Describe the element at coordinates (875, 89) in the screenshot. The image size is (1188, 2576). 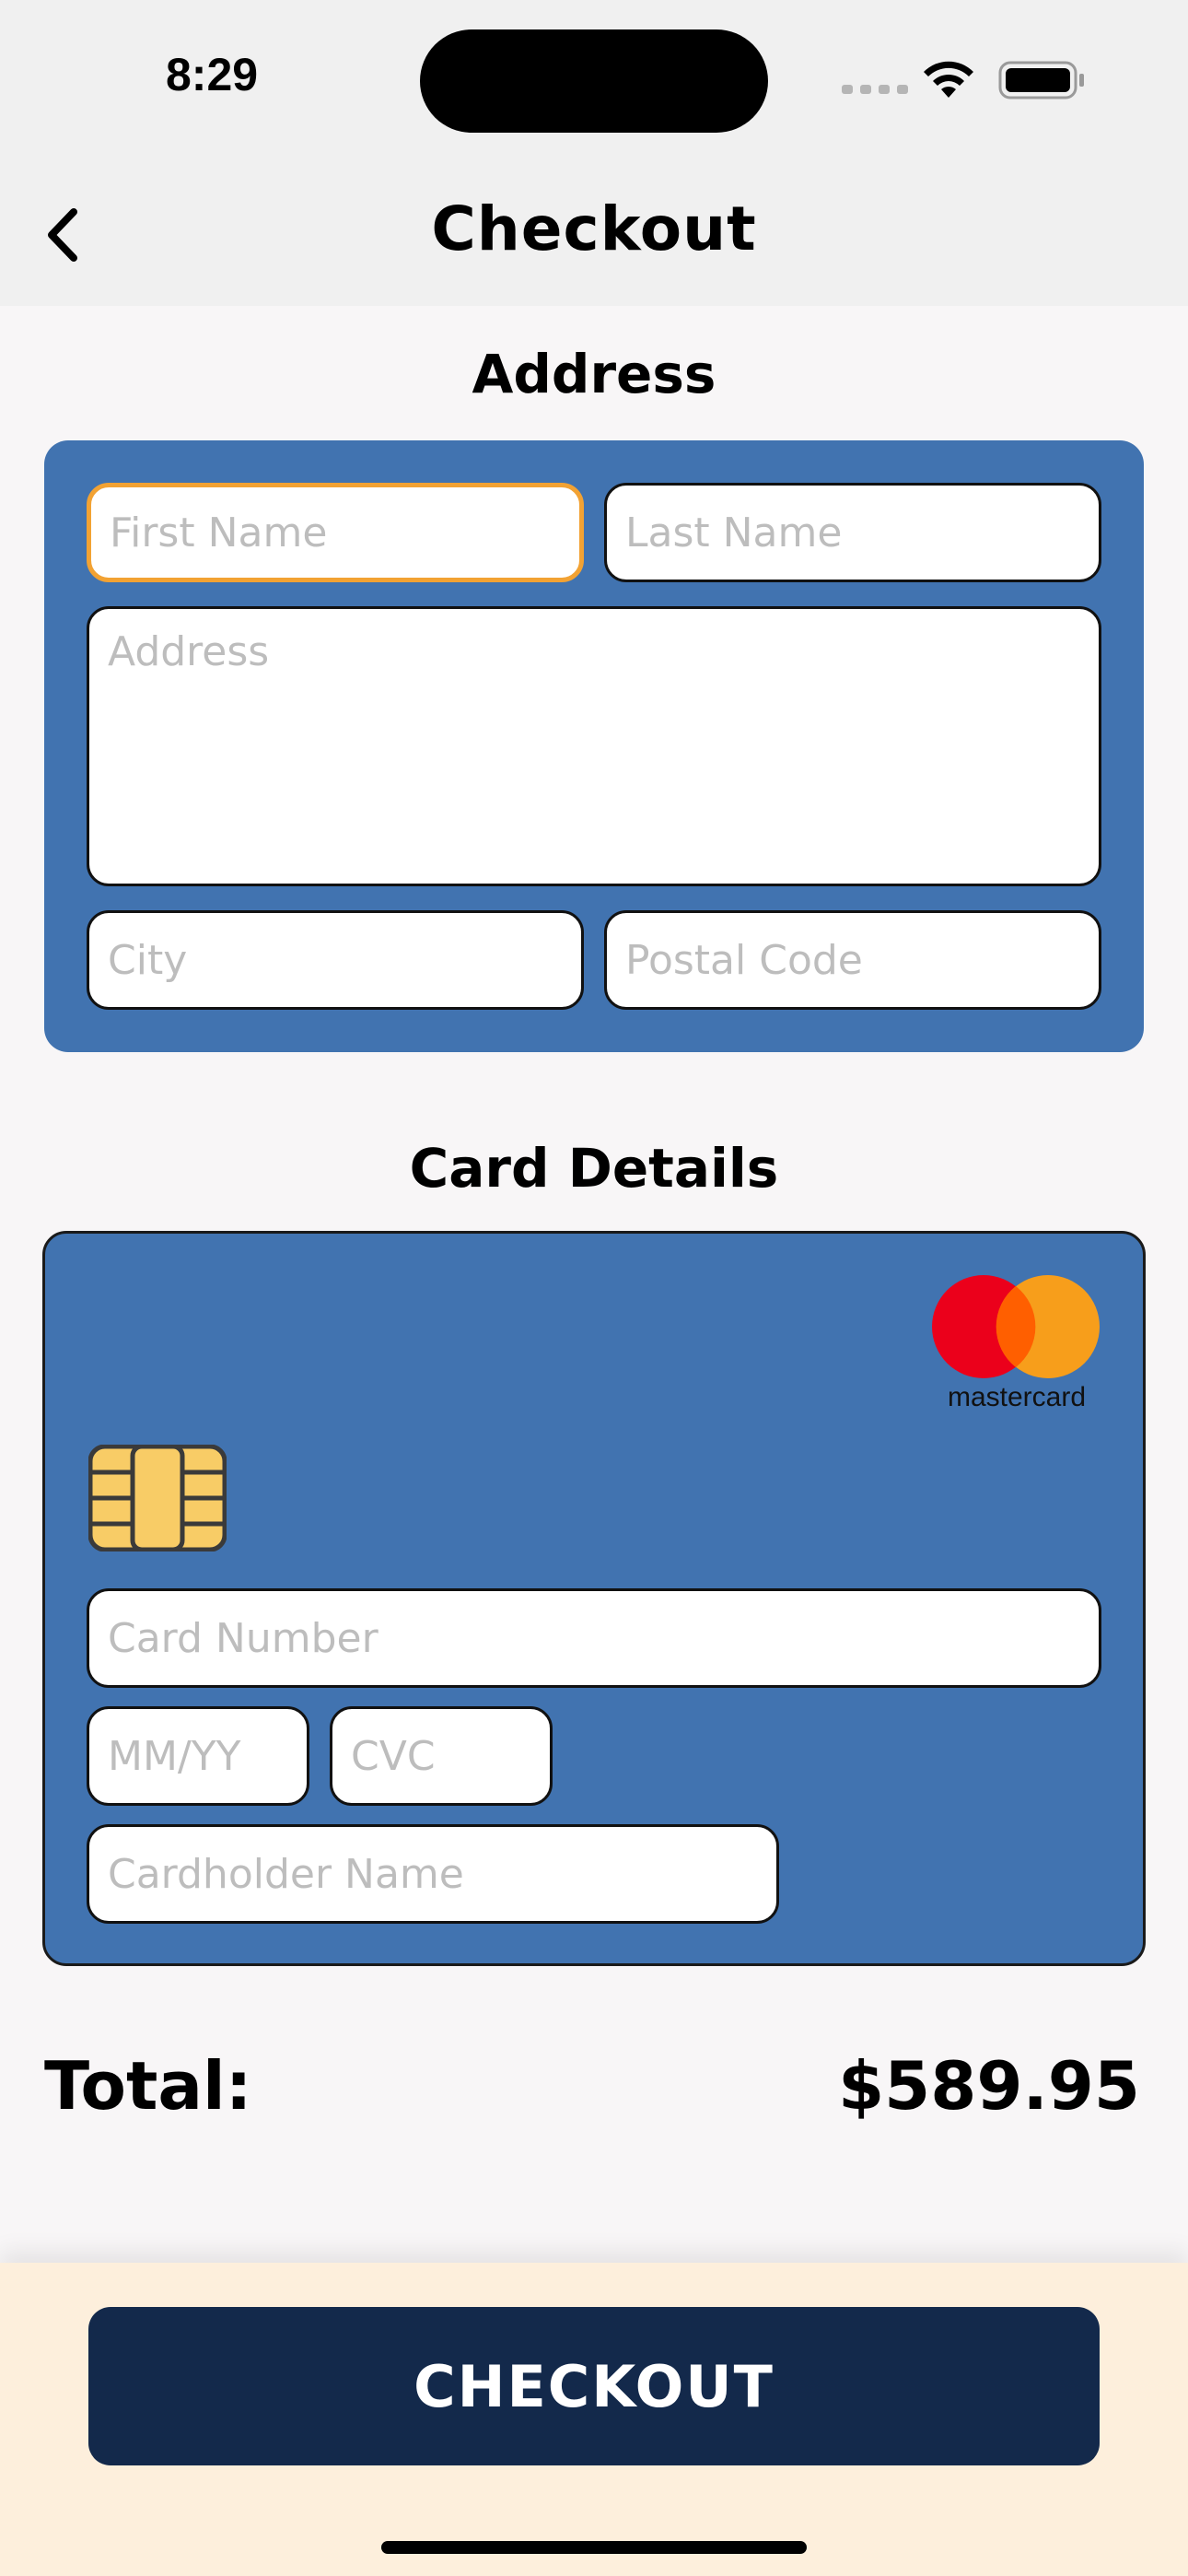
I see `cellular-signal-icon` at that location.